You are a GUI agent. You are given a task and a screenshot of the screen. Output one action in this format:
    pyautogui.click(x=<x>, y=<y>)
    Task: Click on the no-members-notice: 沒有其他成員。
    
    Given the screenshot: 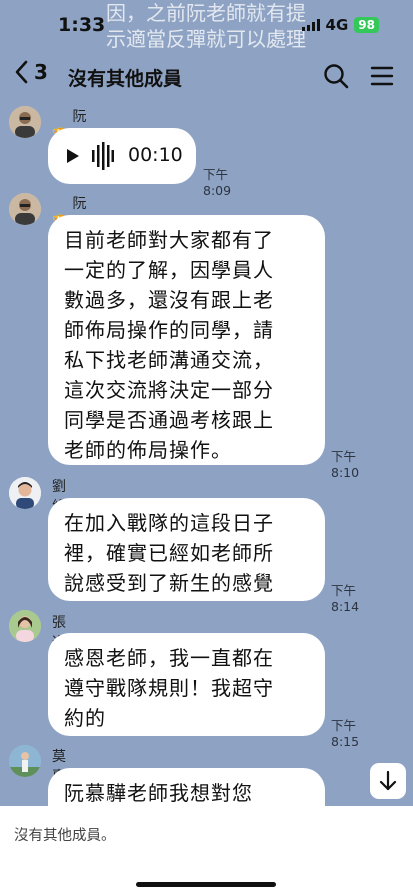 What is the action you would take?
    pyautogui.click(x=65, y=836)
    